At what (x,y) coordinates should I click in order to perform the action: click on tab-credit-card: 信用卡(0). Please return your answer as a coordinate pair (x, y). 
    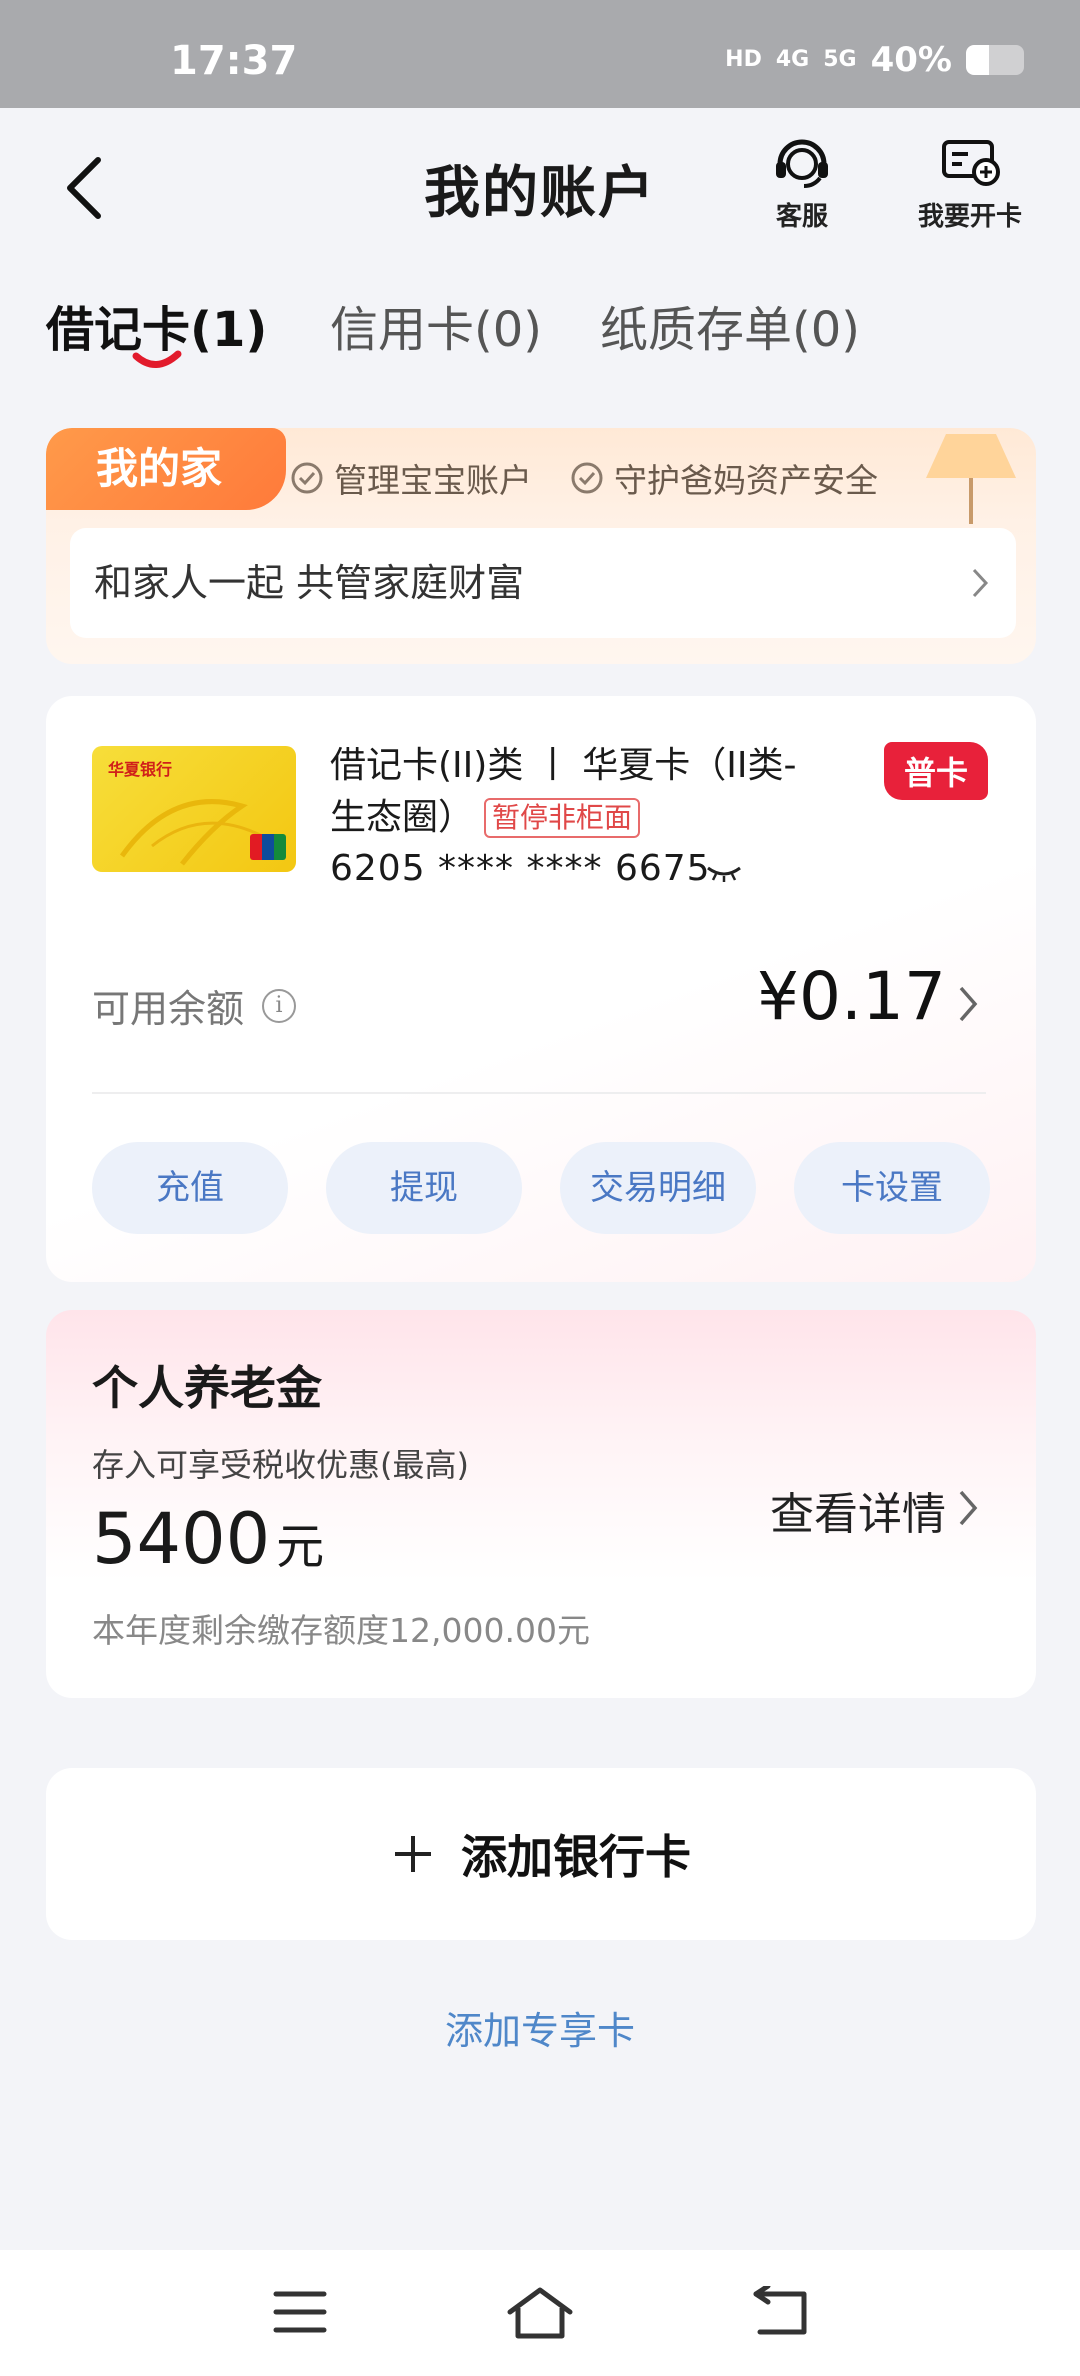
    Looking at the image, I should click on (436, 325).